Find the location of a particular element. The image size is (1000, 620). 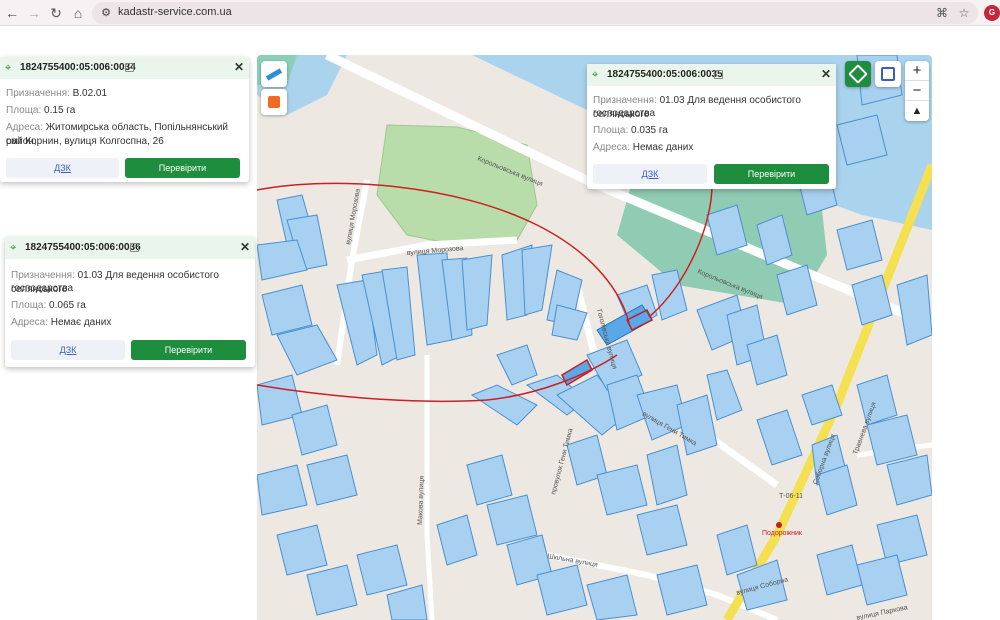

zoom-in-button: + is located at coordinates (917, 71).